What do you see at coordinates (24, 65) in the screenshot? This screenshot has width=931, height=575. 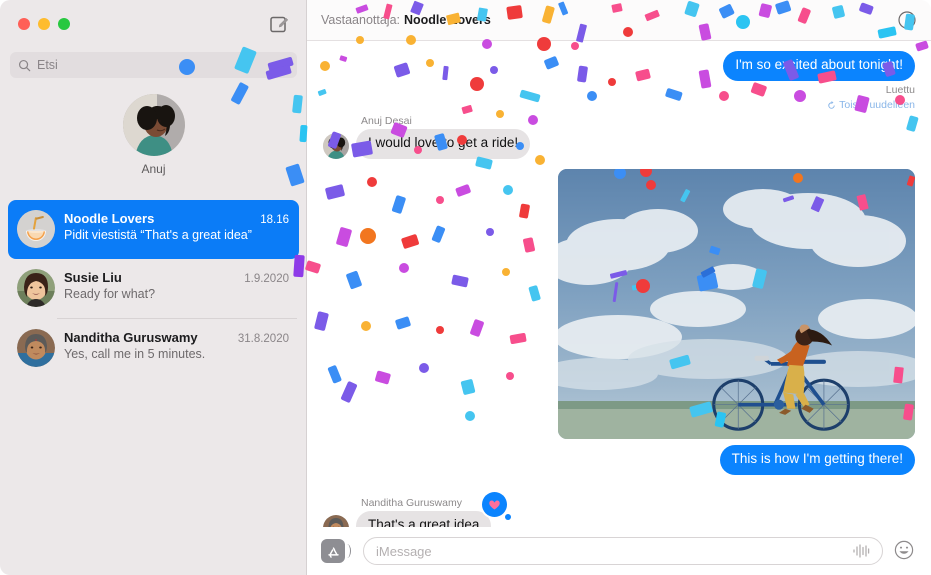 I see `search-icon` at bounding box center [24, 65].